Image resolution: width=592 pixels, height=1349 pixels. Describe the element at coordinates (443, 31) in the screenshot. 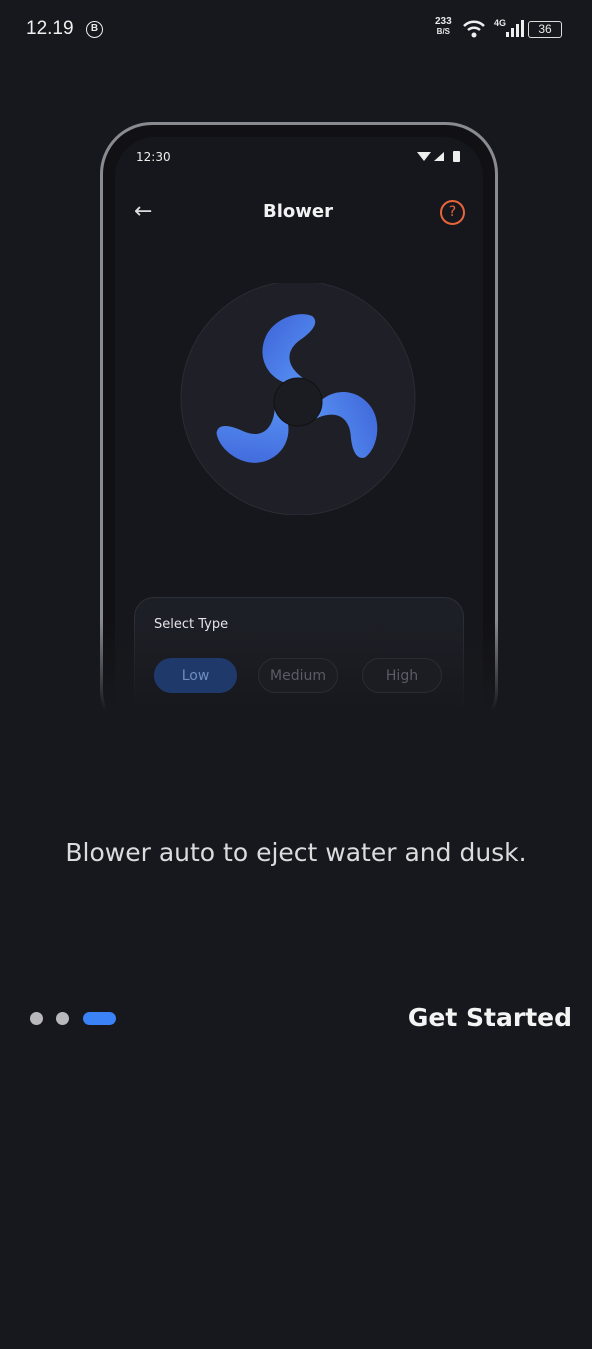

I see `speed-unit: B/S` at that location.